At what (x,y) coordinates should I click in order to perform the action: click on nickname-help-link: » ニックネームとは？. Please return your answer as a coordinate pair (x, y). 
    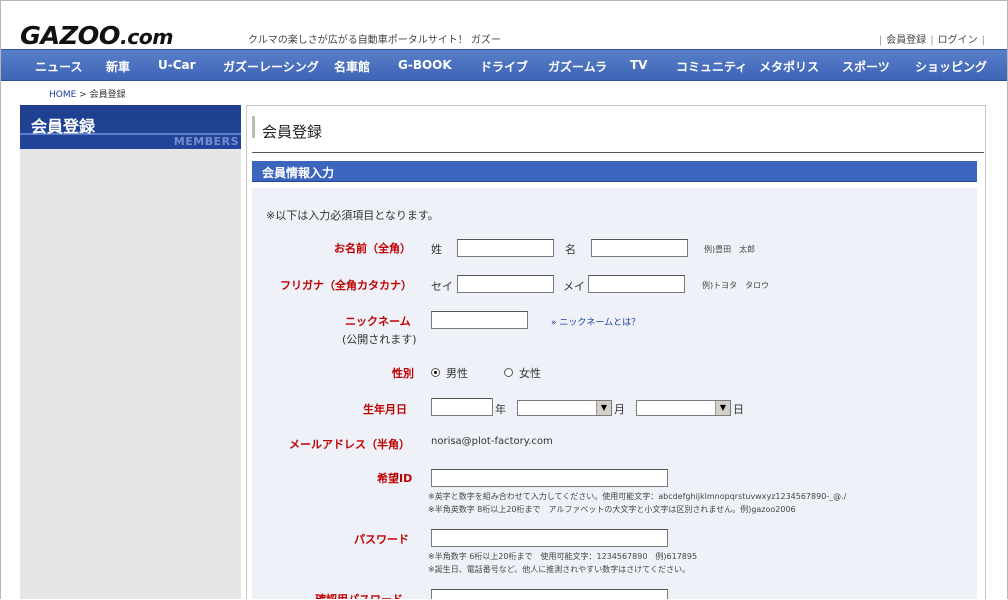
    Looking at the image, I should click on (595, 321).